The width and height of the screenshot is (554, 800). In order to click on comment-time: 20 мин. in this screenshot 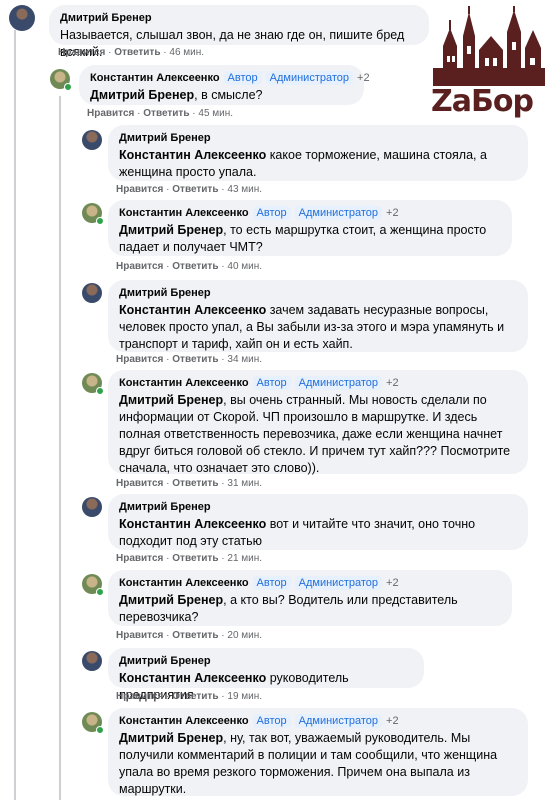, I will do `click(244, 635)`.